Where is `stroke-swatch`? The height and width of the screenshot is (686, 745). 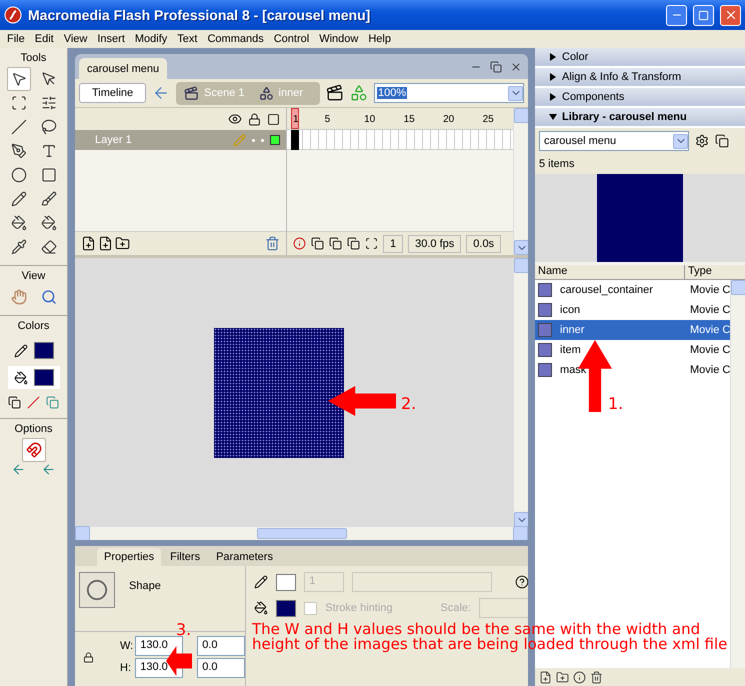
stroke-swatch is located at coordinates (286, 582).